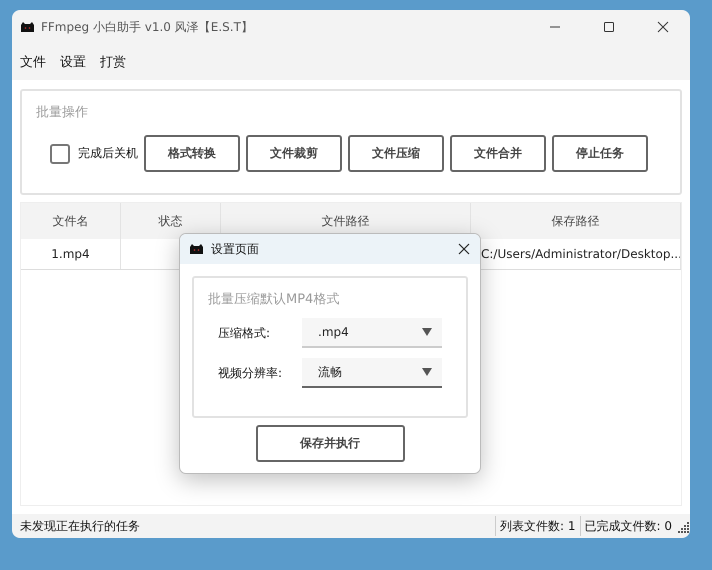 The width and height of the screenshot is (712, 570). I want to click on table-cell: 1.mp4, so click(71, 254).